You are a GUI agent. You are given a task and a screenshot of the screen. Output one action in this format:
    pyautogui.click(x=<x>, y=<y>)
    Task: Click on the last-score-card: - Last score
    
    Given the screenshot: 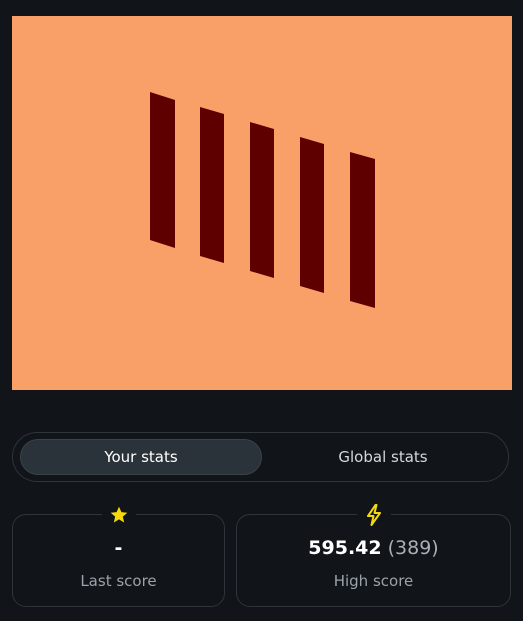 What is the action you would take?
    pyautogui.click(x=118, y=555)
    